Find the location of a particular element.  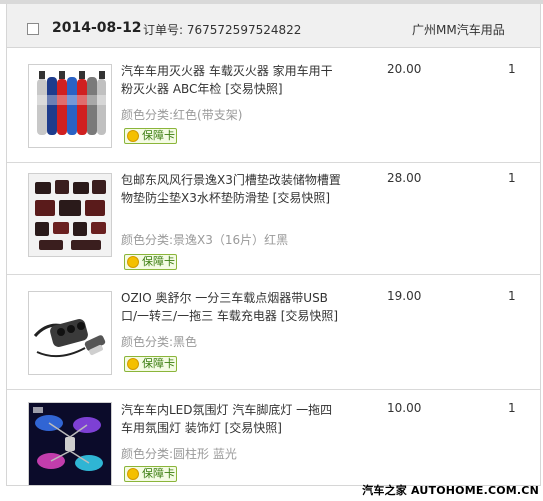

product-title: 汽车车内LED氛围灯 汽车脚底灯 一拖四车用氛围灯 装饰灯 [交易快照] is located at coordinates (232, 419).